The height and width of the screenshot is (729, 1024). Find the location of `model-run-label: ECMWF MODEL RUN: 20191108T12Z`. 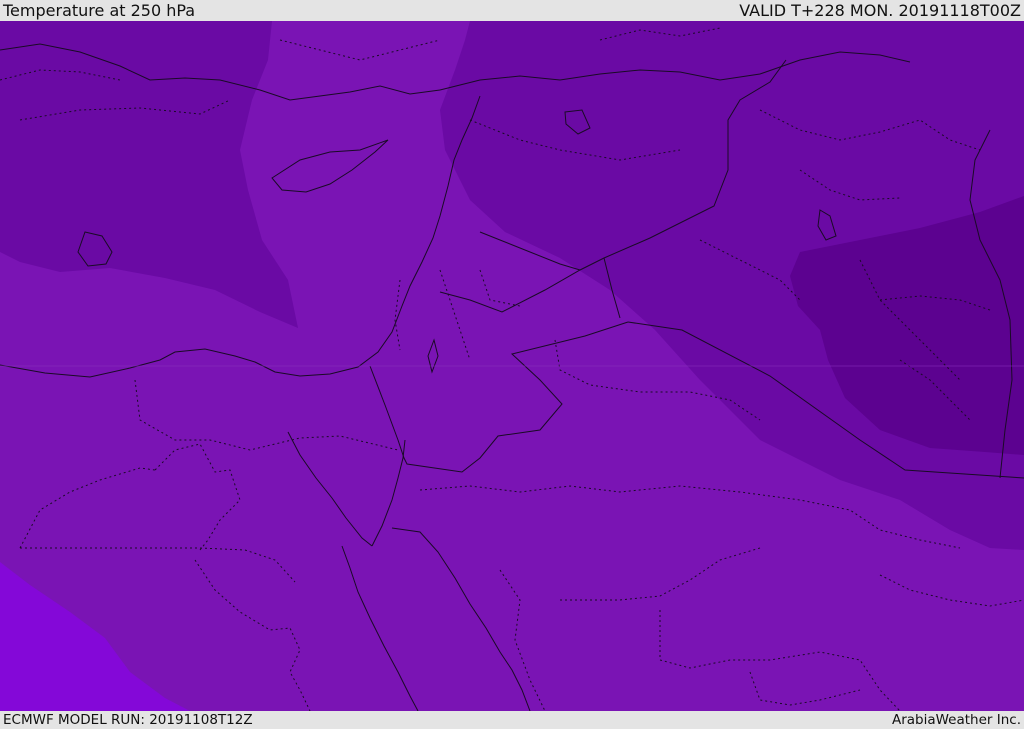

model-run-label: ECMWF MODEL RUN: 20191108T12Z is located at coordinates (128, 720).